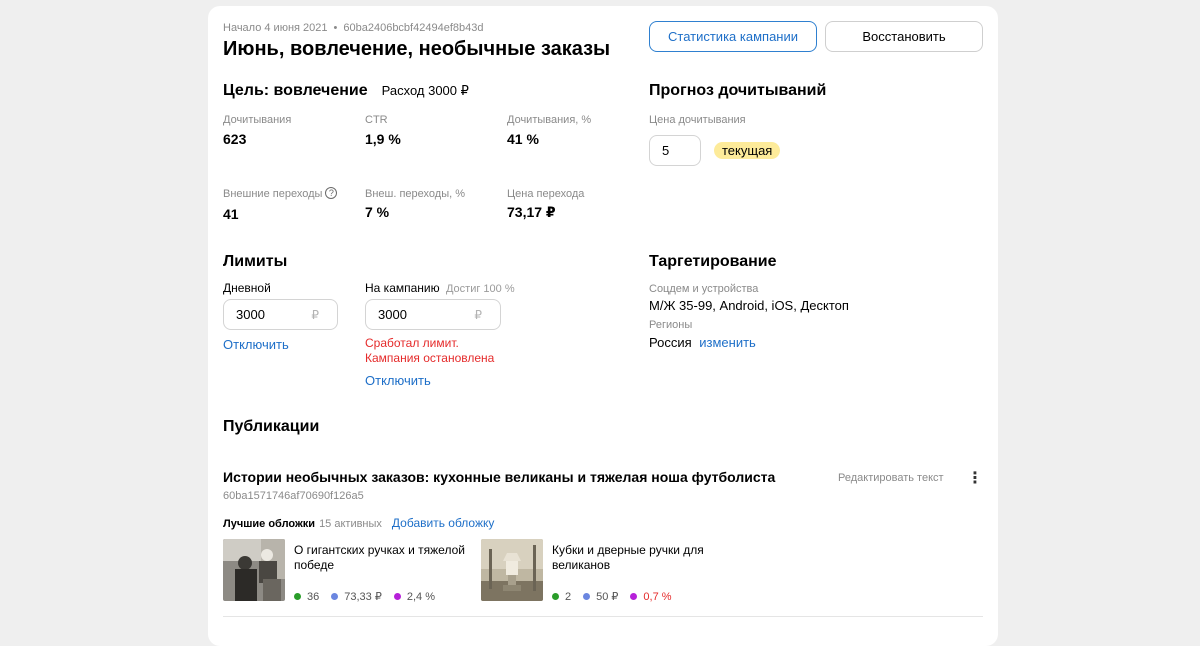  What do you see at coordinates (280, 314) in the screenshot?
I see `daily-limit-input: 3000 ₽` at bounding box center [280, 314].